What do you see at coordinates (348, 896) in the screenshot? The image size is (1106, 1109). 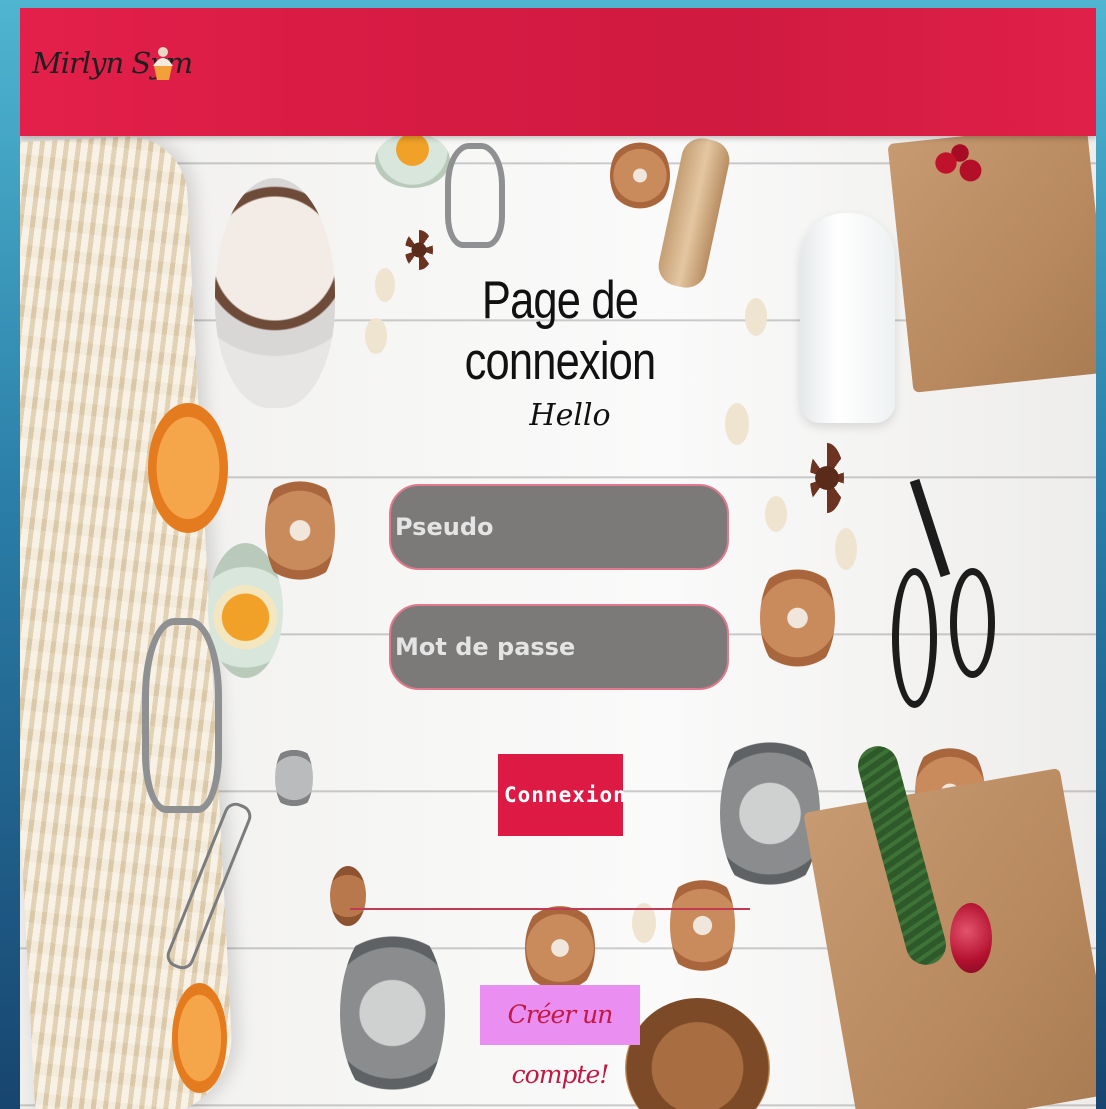 I see `cookie-decoration` at bounding box center [348, 896].